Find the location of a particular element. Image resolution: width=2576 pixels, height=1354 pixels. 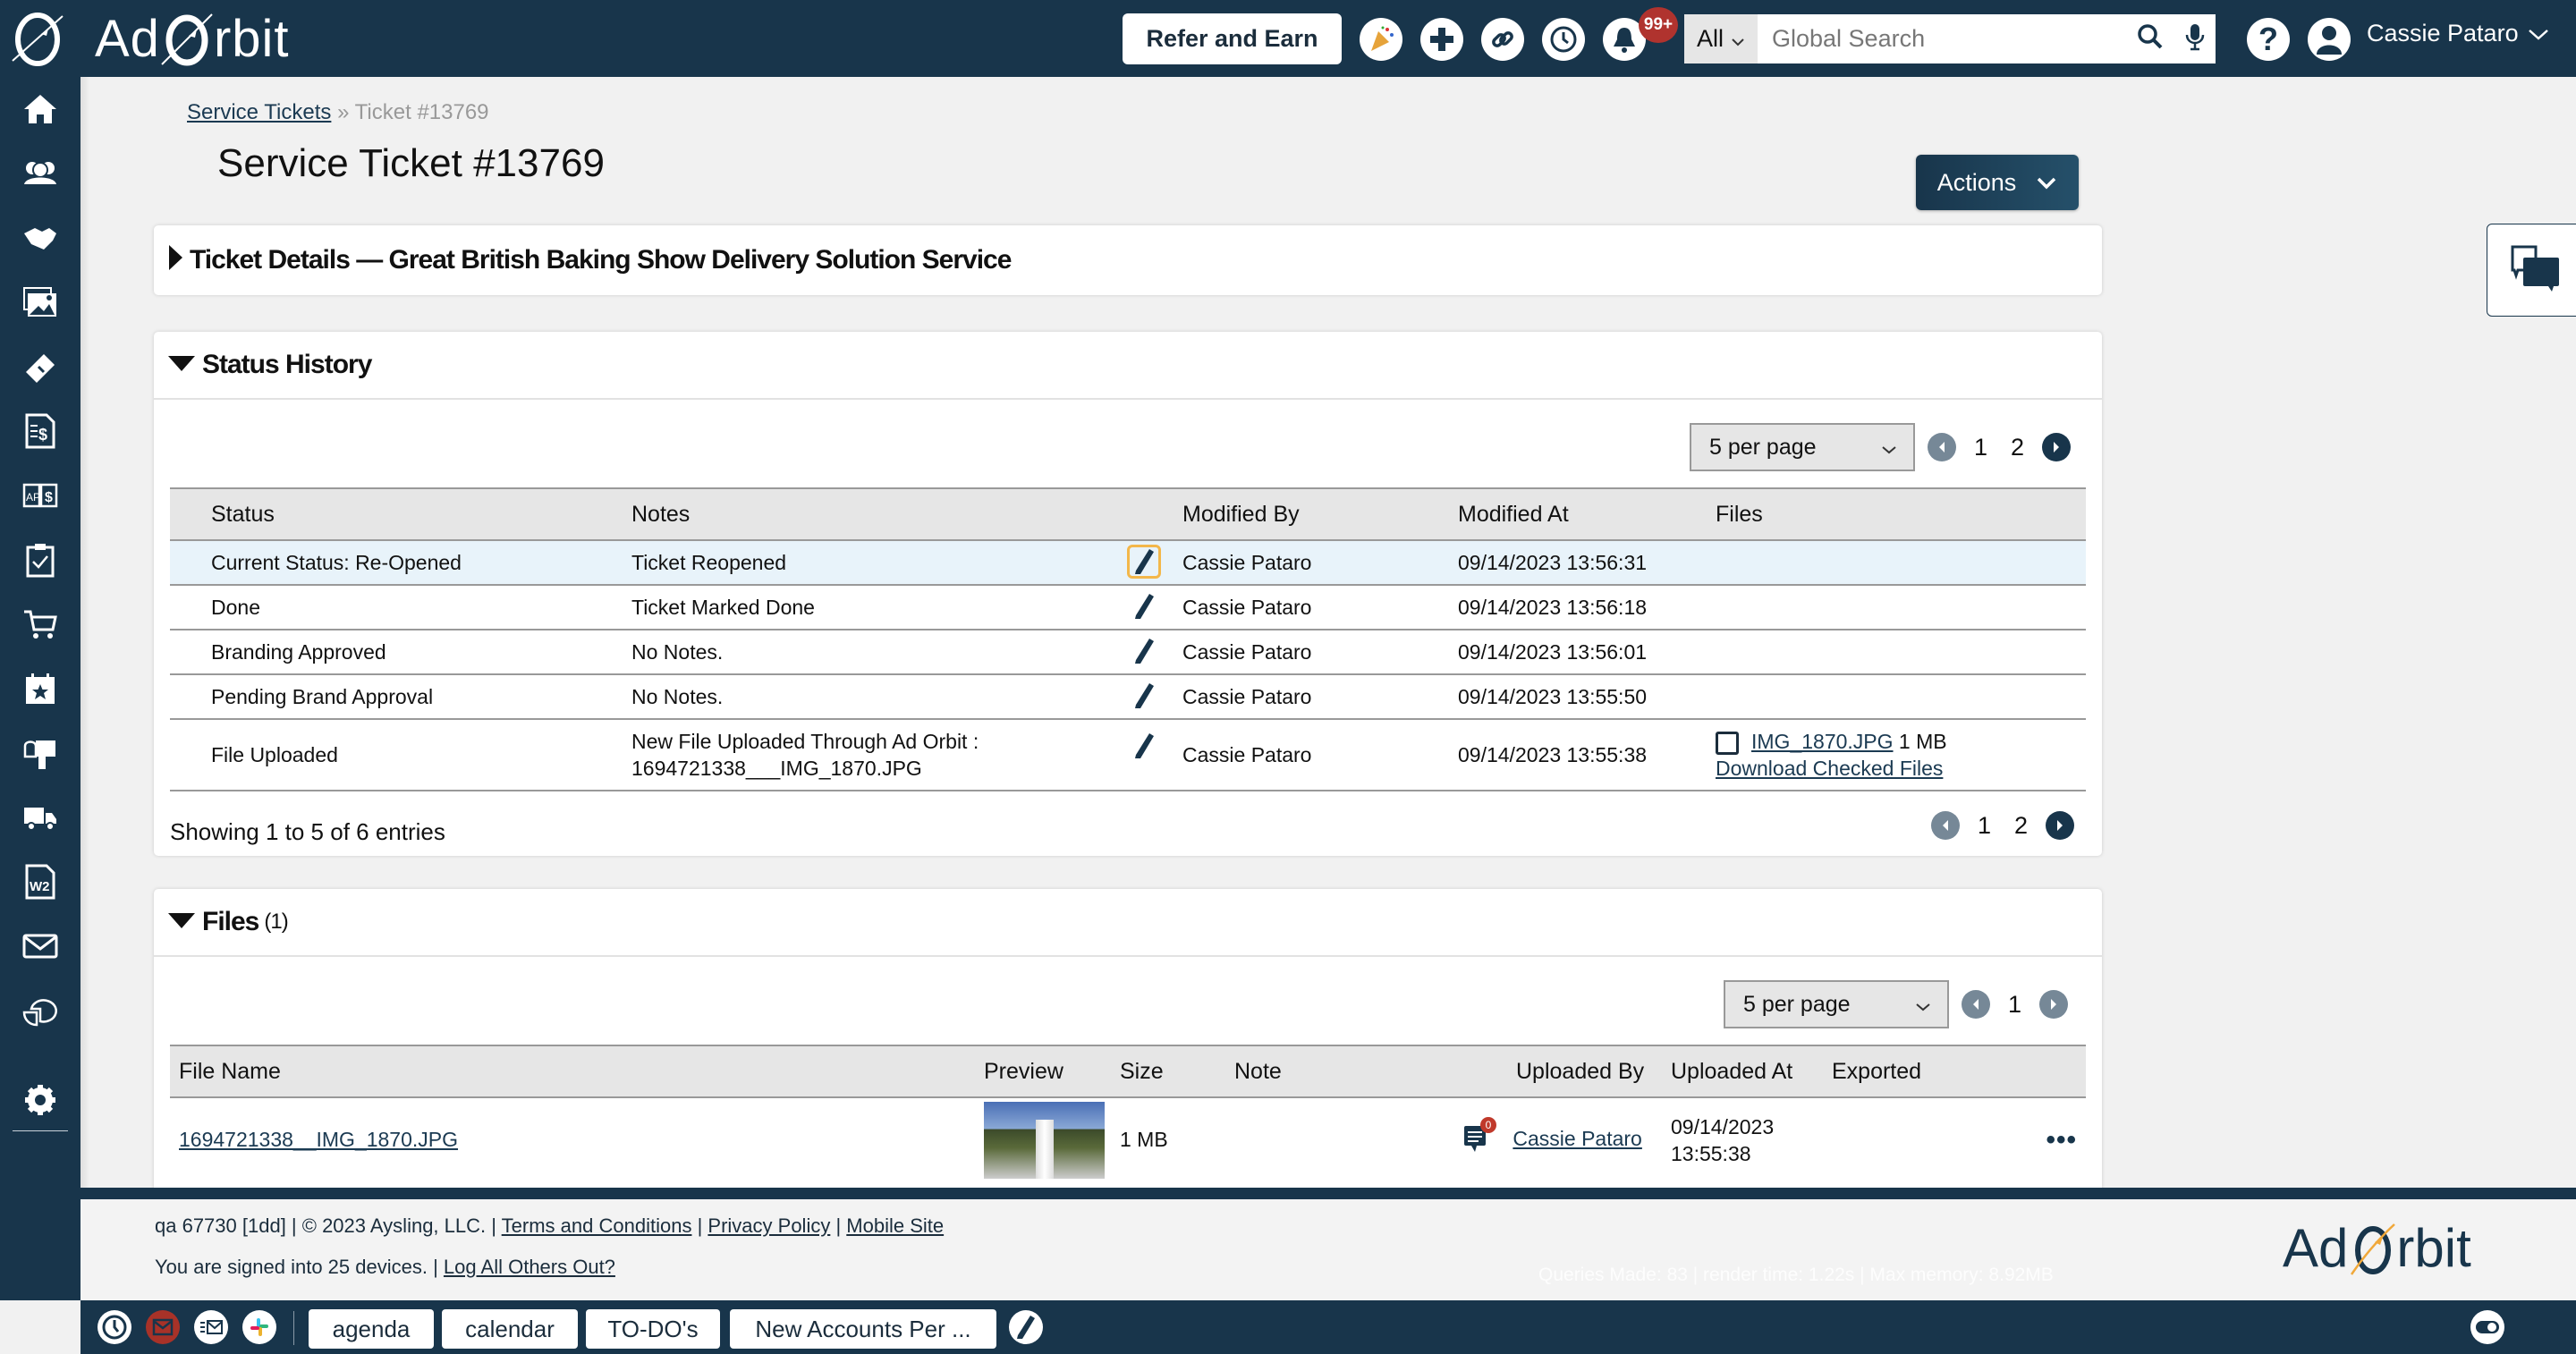

sidebar-item-ap-ar: AP $ is located at coordinates (40, 497).